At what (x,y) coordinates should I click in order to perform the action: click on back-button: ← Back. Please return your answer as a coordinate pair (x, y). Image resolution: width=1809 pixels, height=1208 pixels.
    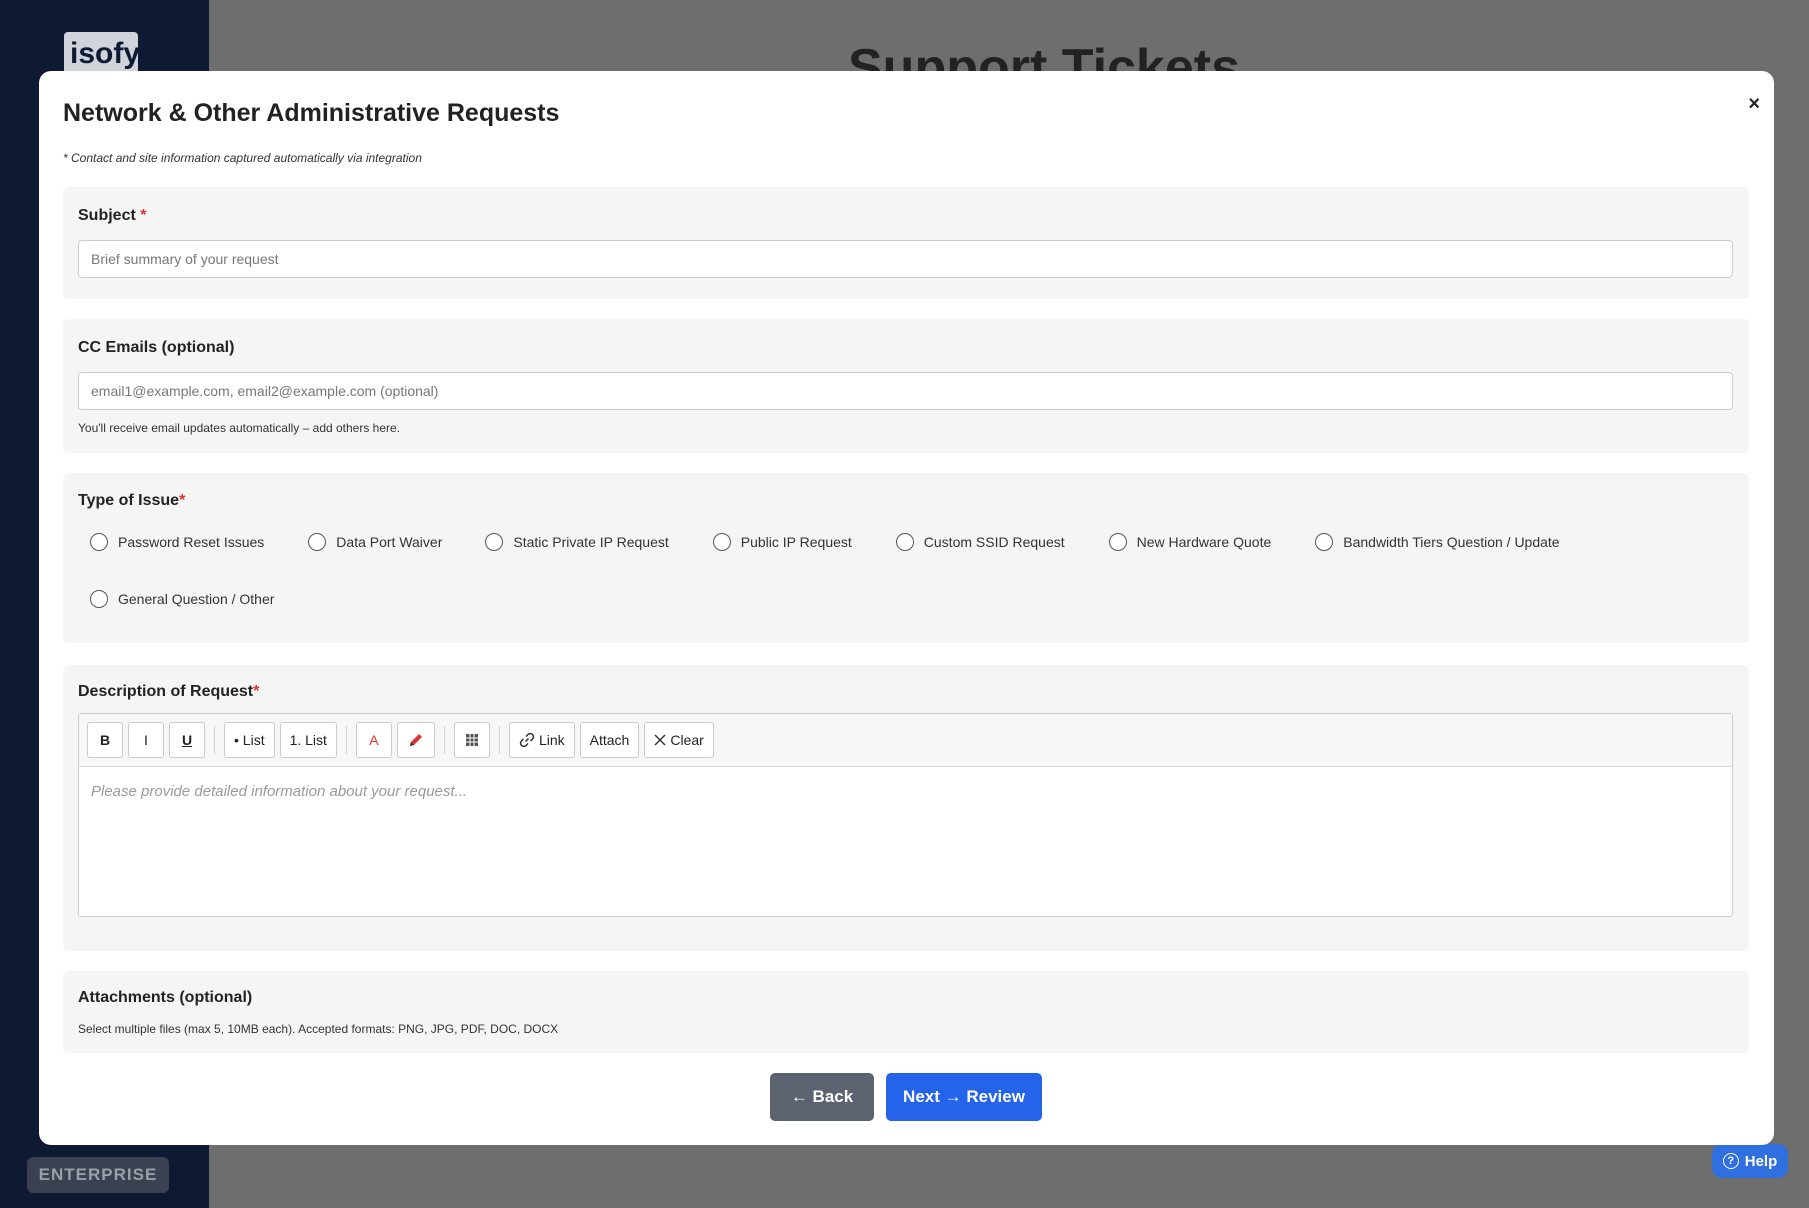
    Looking at the image, I should click on (822, 1097).